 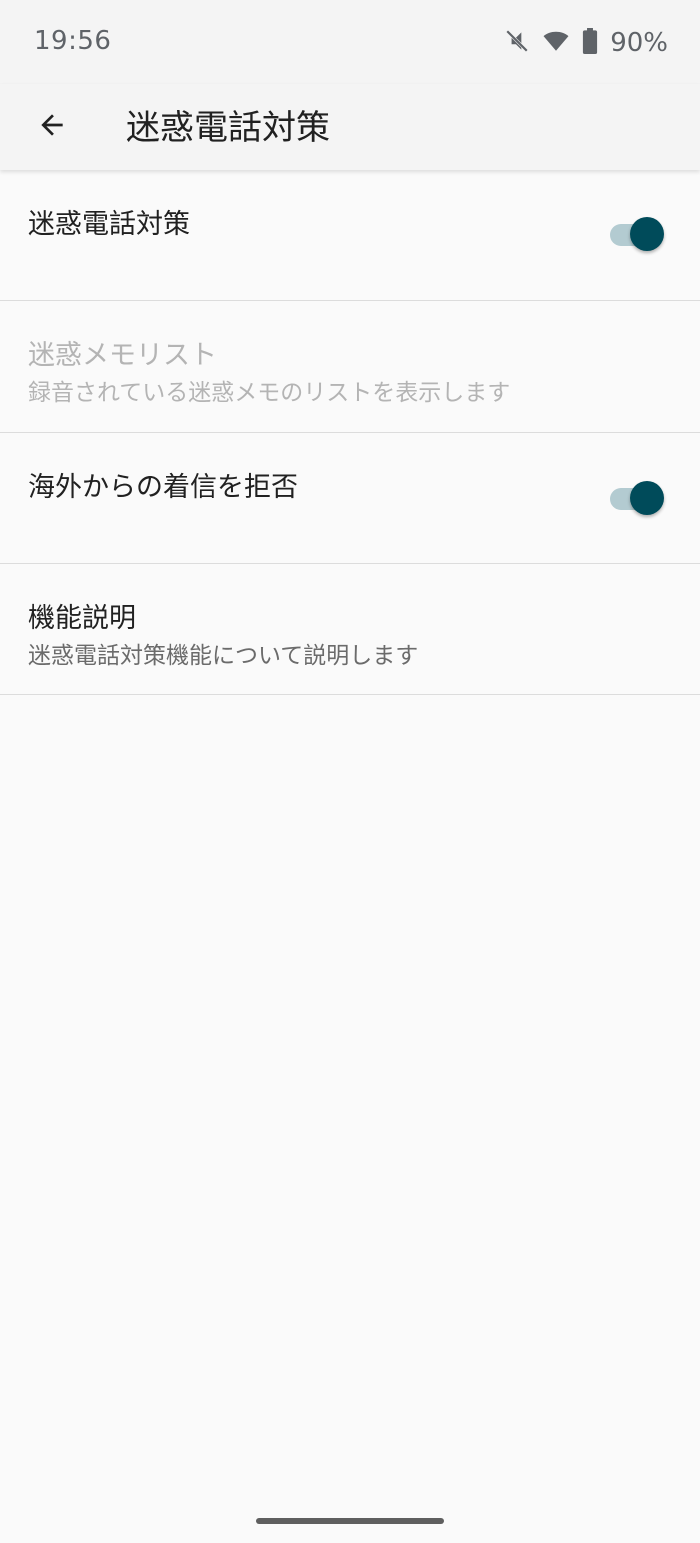 I want to click on item-title: 機能説明, so click(x=82, y=618).